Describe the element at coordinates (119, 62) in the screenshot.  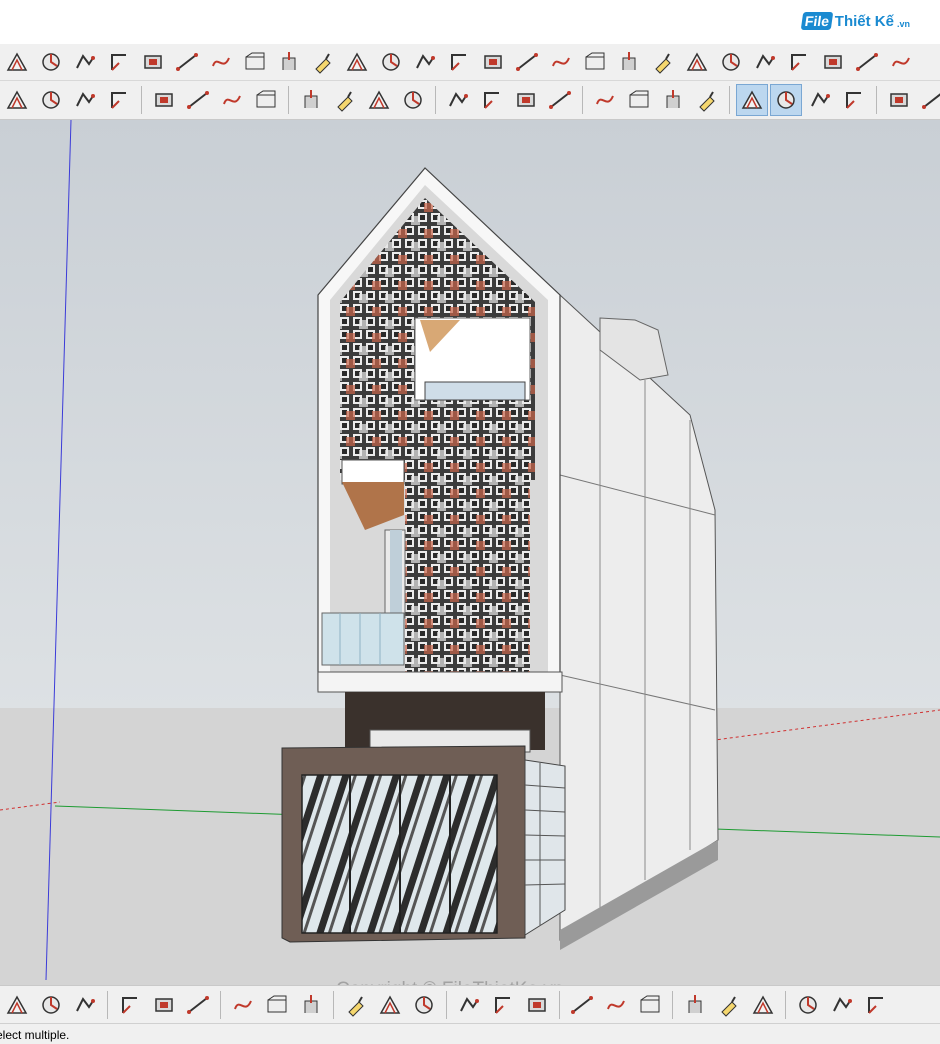
I see `axes-icon` at that location.